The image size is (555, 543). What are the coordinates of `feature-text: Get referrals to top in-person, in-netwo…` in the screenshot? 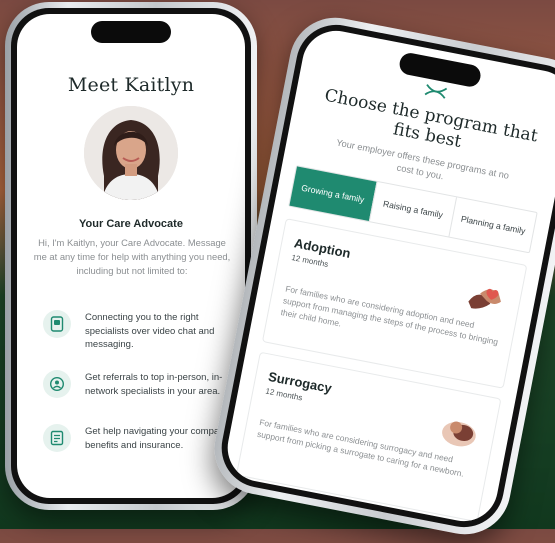 It's located at (154, 384).